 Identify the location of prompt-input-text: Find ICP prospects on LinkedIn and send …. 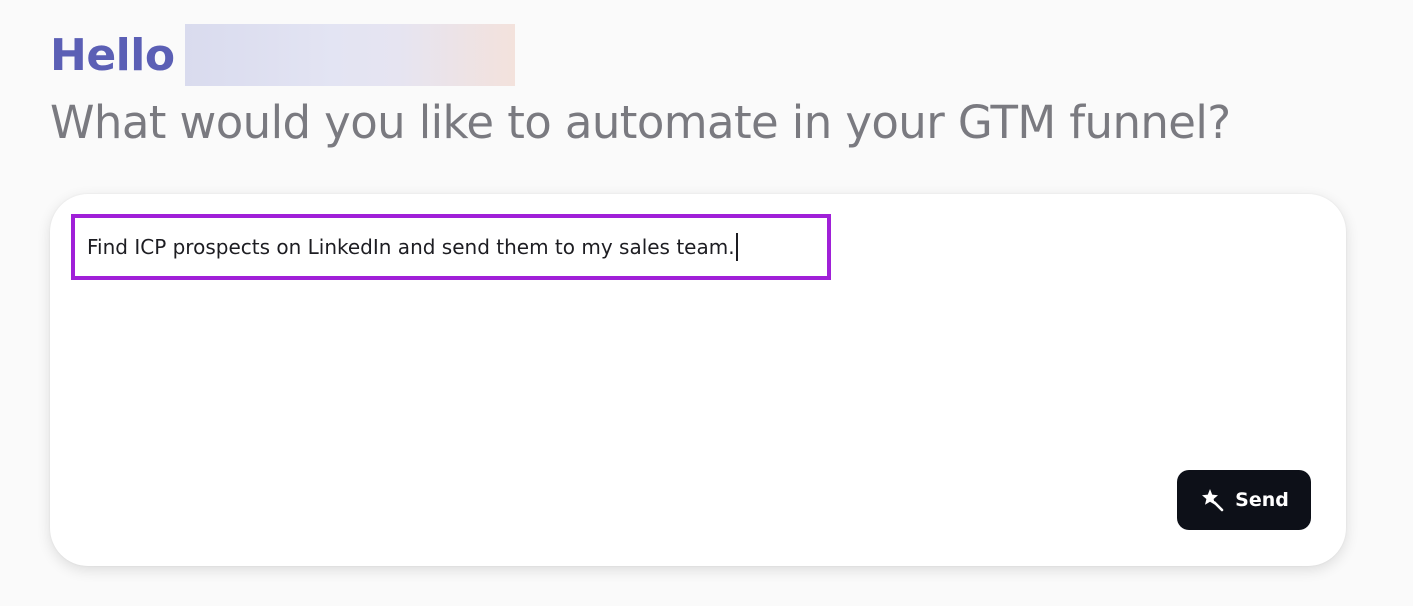
(411, 247).